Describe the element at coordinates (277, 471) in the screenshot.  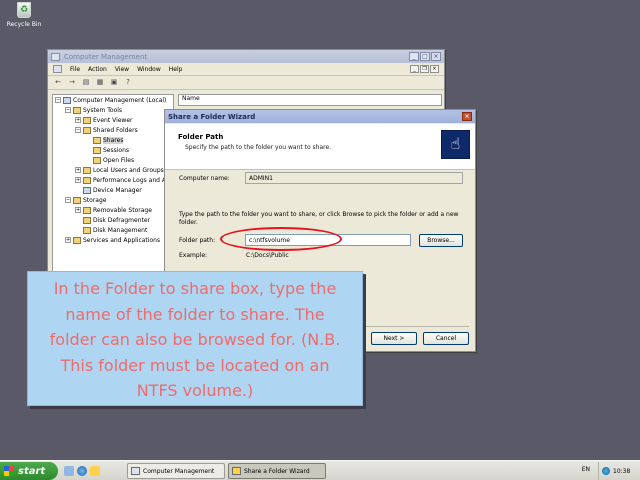
I see `taskbar-button-share-wizard: Share a Folder Wizard` at that location.